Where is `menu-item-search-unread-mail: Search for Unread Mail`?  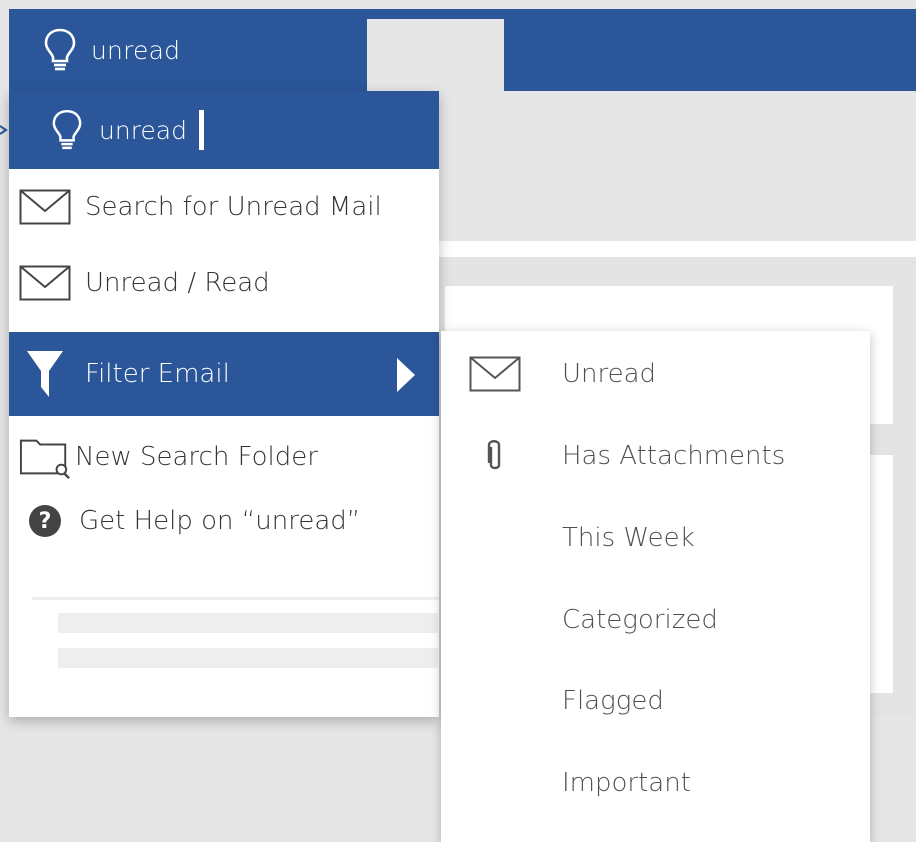 menu-item-search-unread-mail: Search for Unread Mail is located at coordinates (224, 207).